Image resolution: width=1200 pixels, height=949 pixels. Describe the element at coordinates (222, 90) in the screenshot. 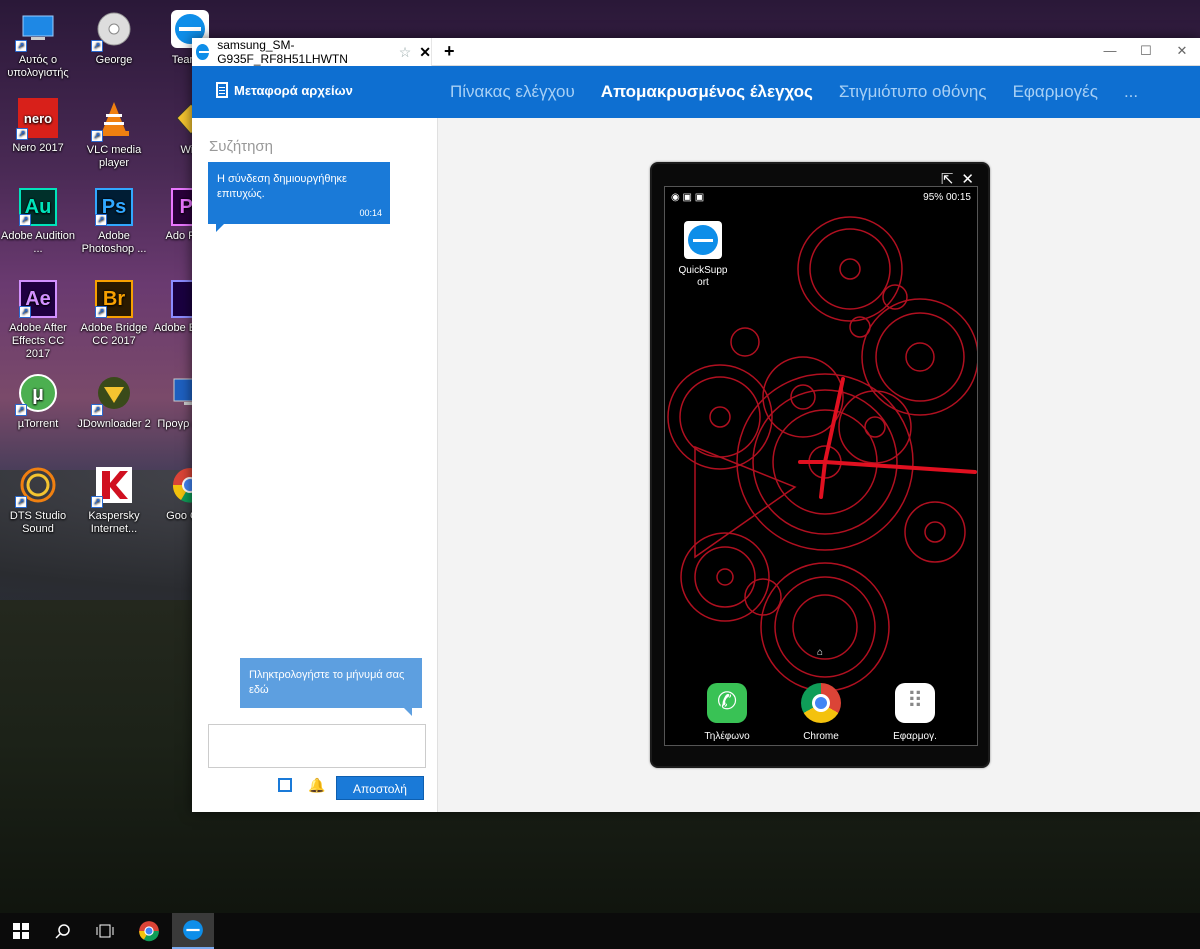

I see `document-icon` at that location.